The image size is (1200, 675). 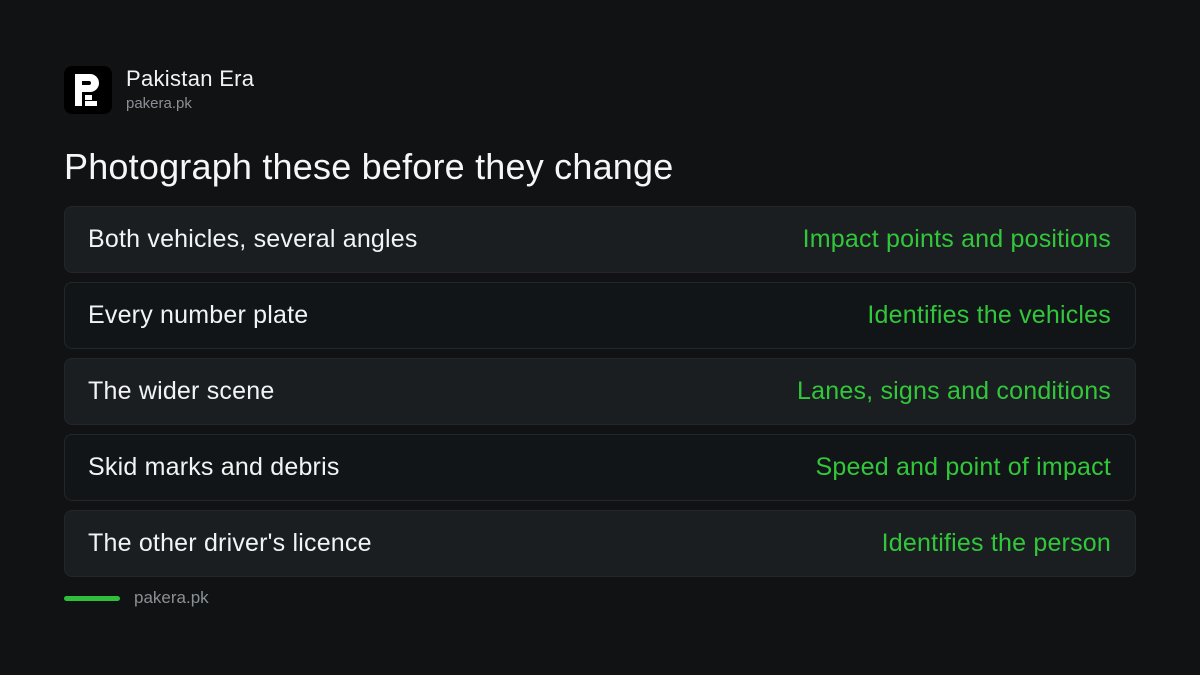 I want to click on item-note: Identifies the person, so click(x=996, y=543).